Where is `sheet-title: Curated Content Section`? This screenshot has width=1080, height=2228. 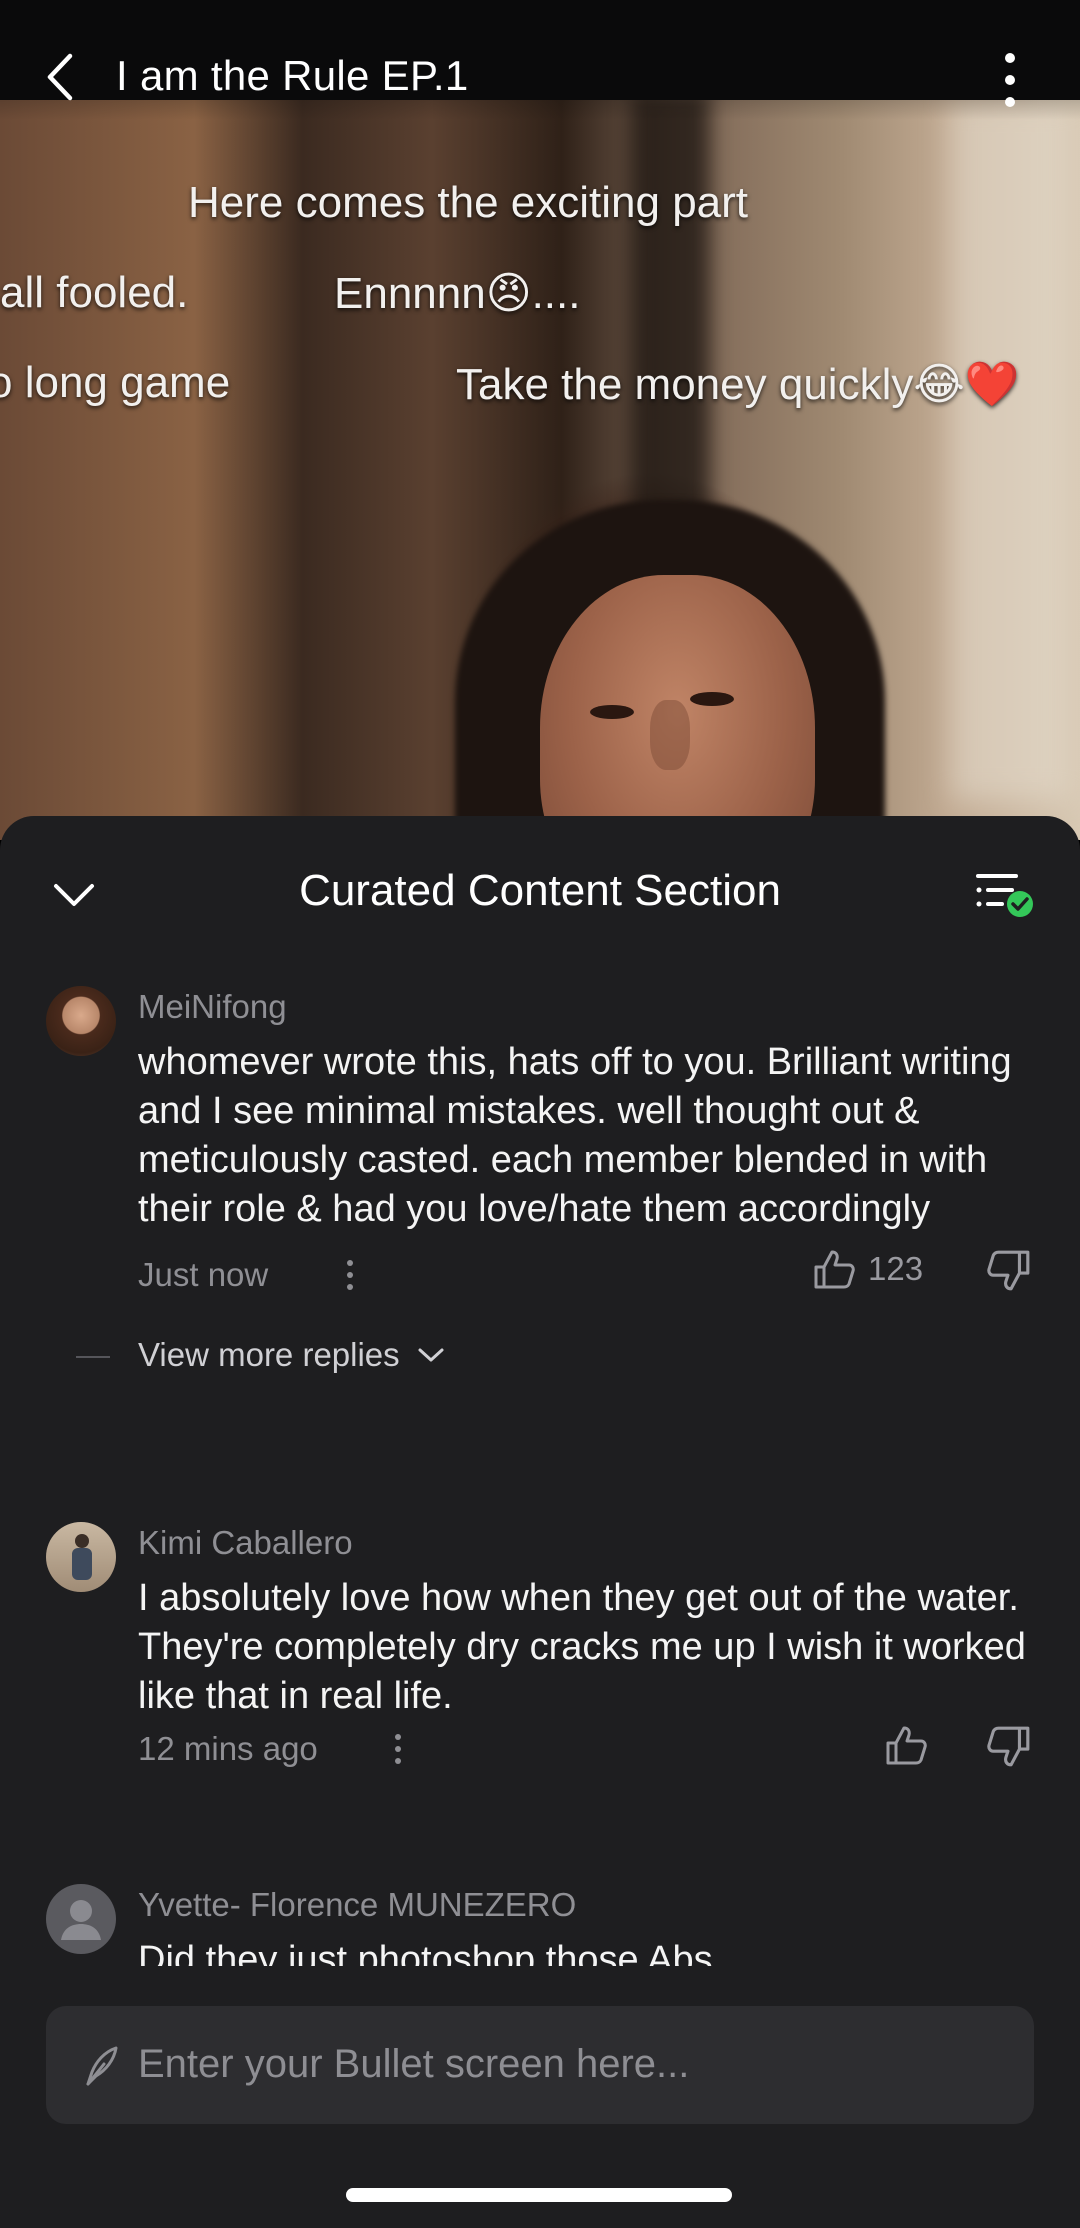 sheet-title: Curated Content Section is located at coordinates (540, 890).